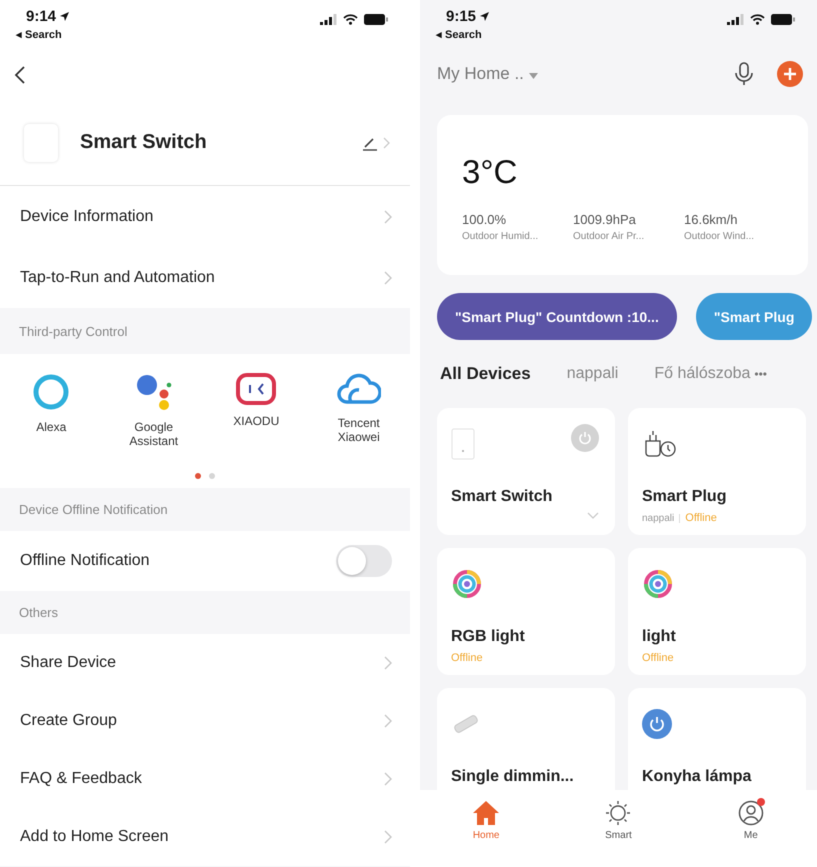  Describe the element at coordinates (605, 219) in the screenshot. I see `weather-value: 1009.9hPa` at that location.